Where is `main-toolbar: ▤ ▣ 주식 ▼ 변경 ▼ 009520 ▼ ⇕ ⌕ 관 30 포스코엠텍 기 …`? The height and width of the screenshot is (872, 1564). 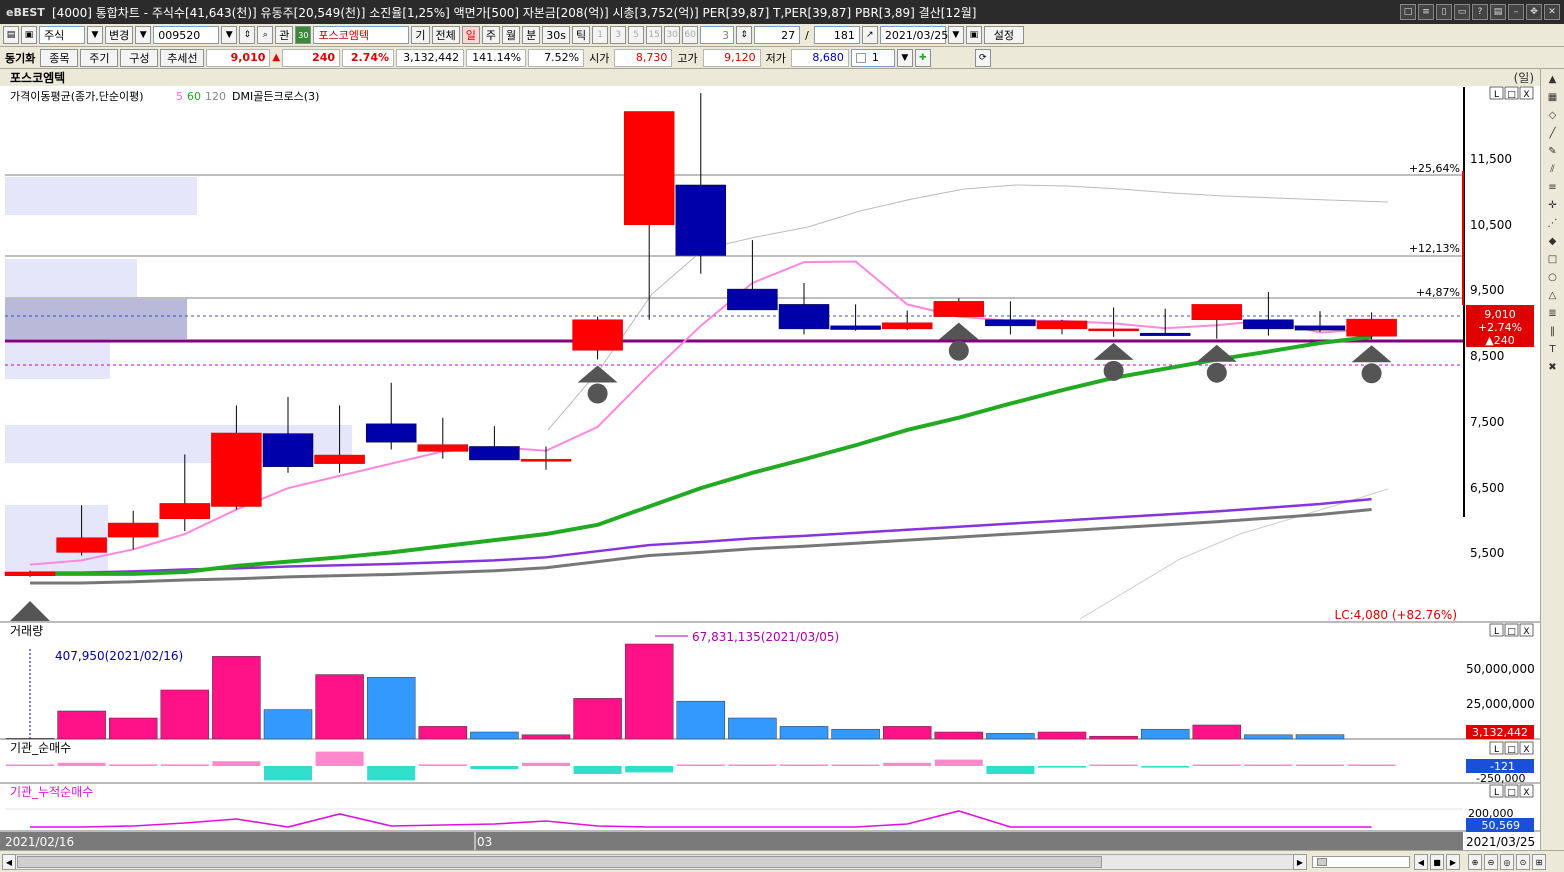
main-toolbar: ▤ ▣ 주식 ▼ 변경 ▼ 009520 ▼ ⇕ ⌕ 관 30 포스코엠텍 기 … is located at coordinates (782, 35).